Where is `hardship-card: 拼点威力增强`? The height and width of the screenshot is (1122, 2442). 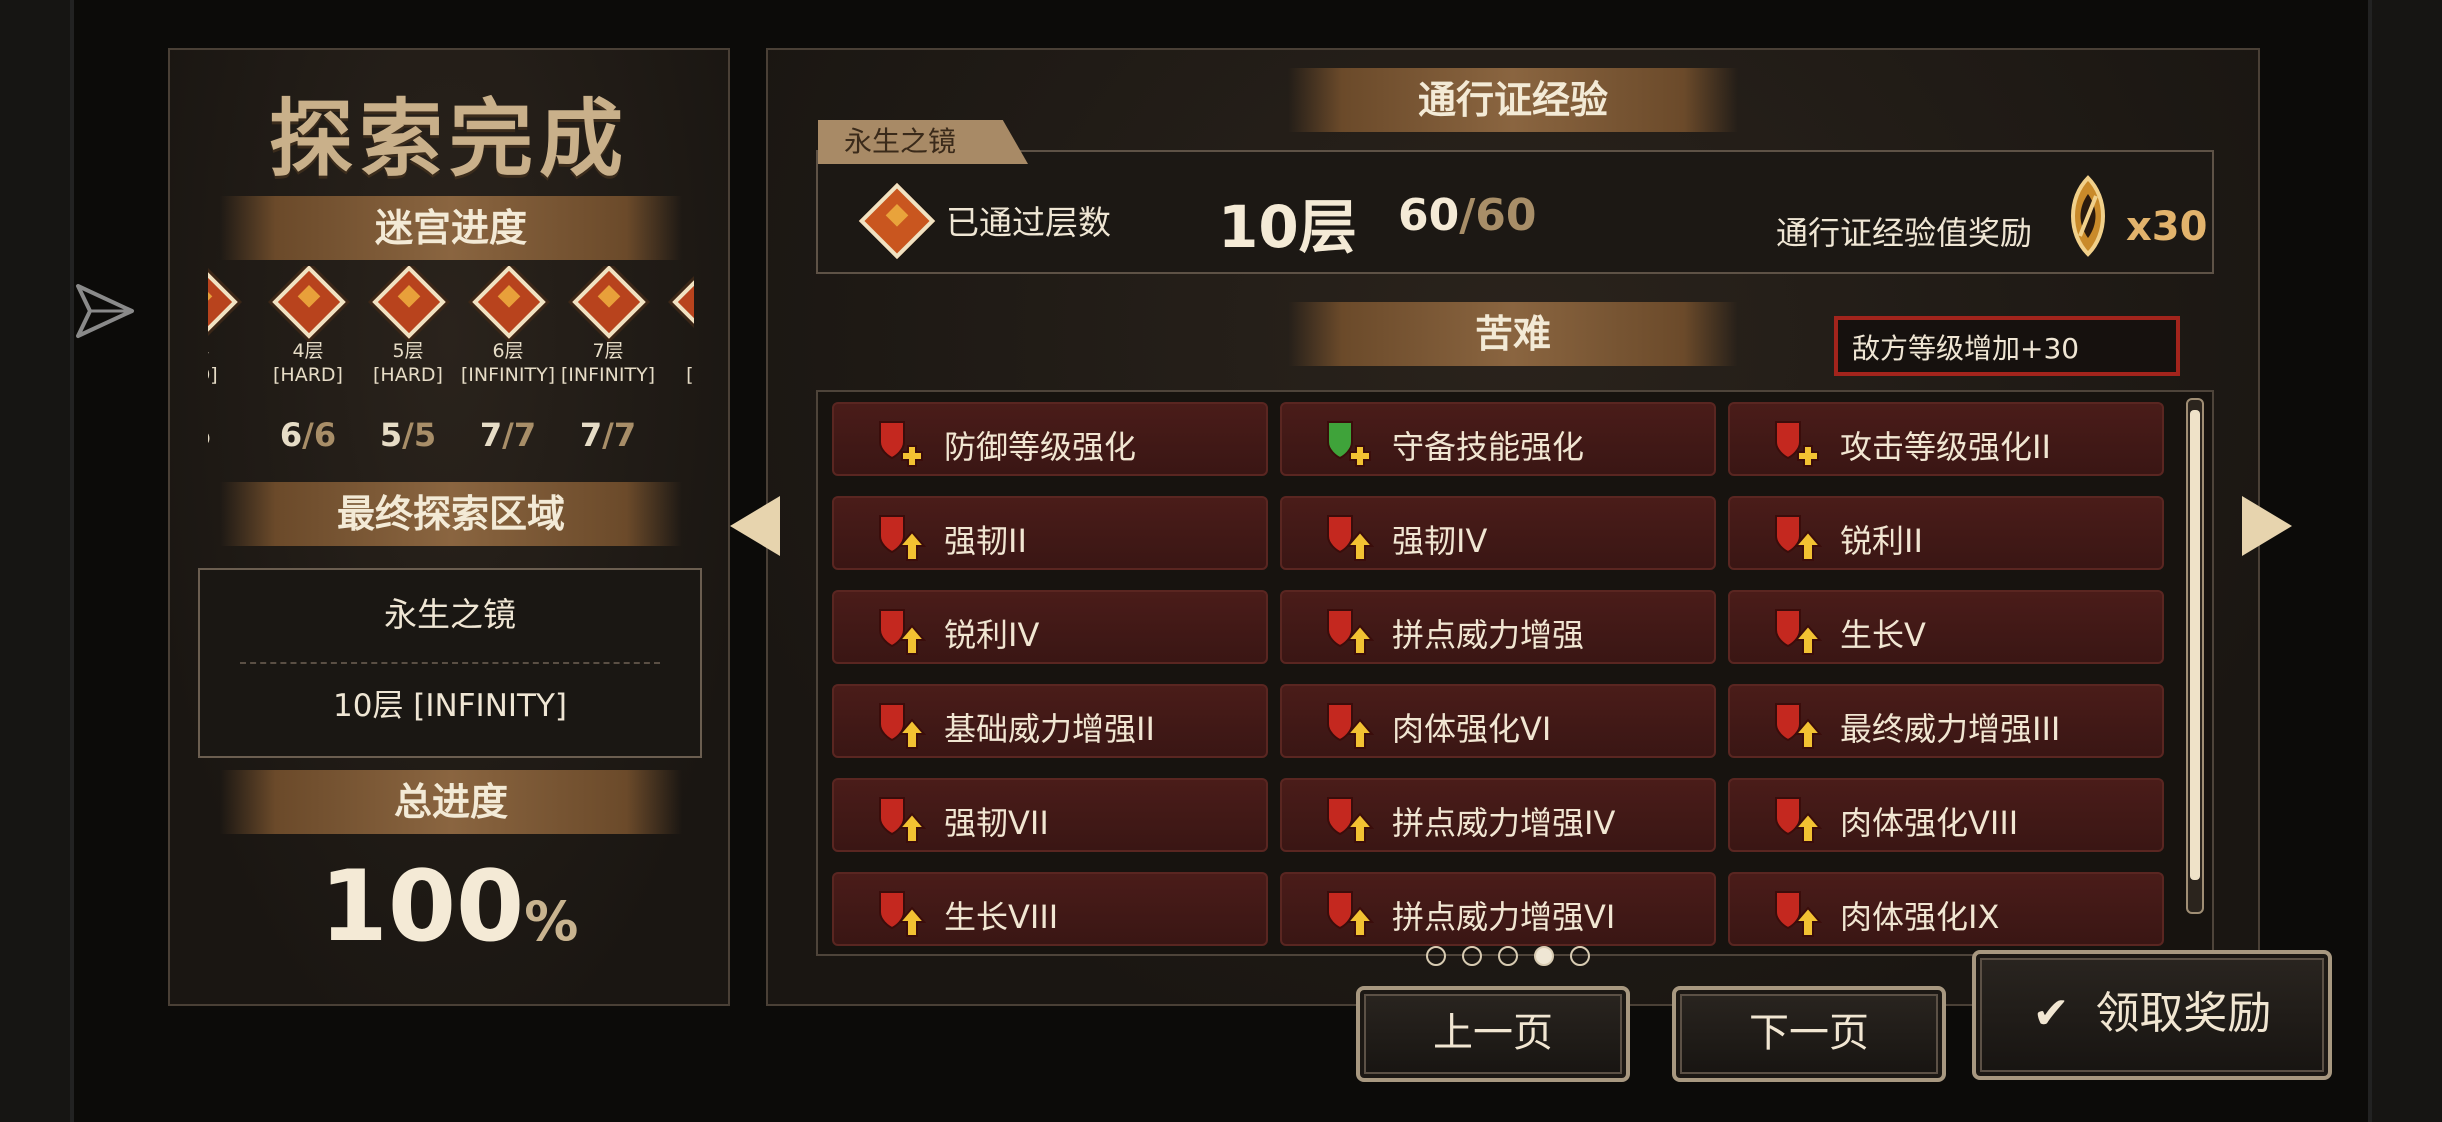 hardship-card: 拼点威力增强 is located at coordinates (1498, 627).